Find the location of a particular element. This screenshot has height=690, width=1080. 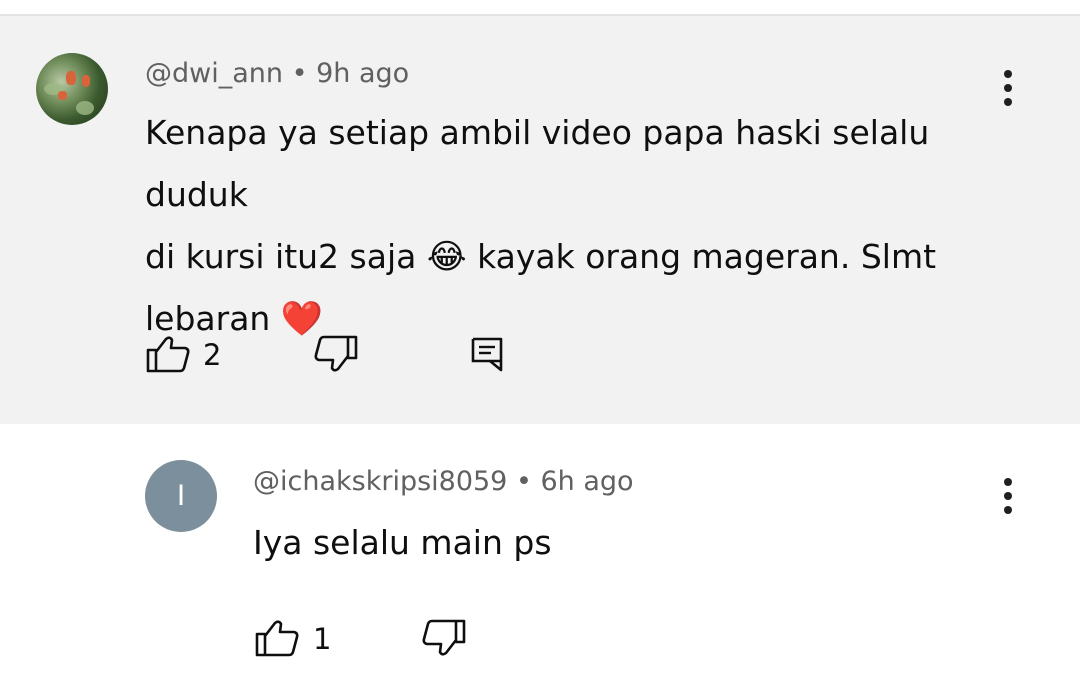

comment-meta: @ichakskripsi8059 • 6h ago is located at coordinates (443, 481).